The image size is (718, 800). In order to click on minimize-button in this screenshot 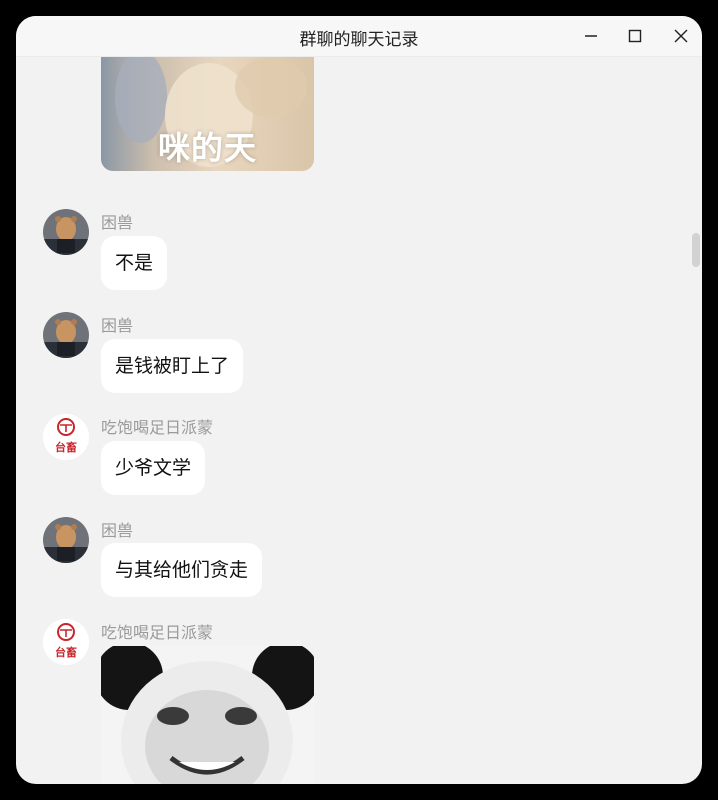, I will do `click(591, 36)`.